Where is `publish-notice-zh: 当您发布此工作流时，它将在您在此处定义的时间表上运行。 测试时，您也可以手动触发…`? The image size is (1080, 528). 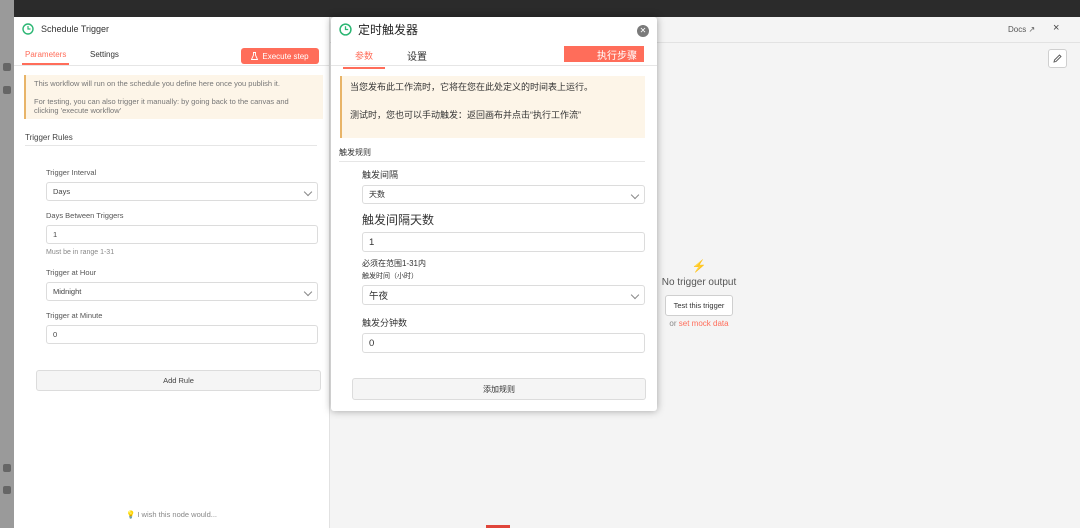 publish-notice-zh: 当您发布此工作流时，它将在您在此处定义的时间表上运行。 测试时，您也可以手动触发… is located at coordinates (492, 107).